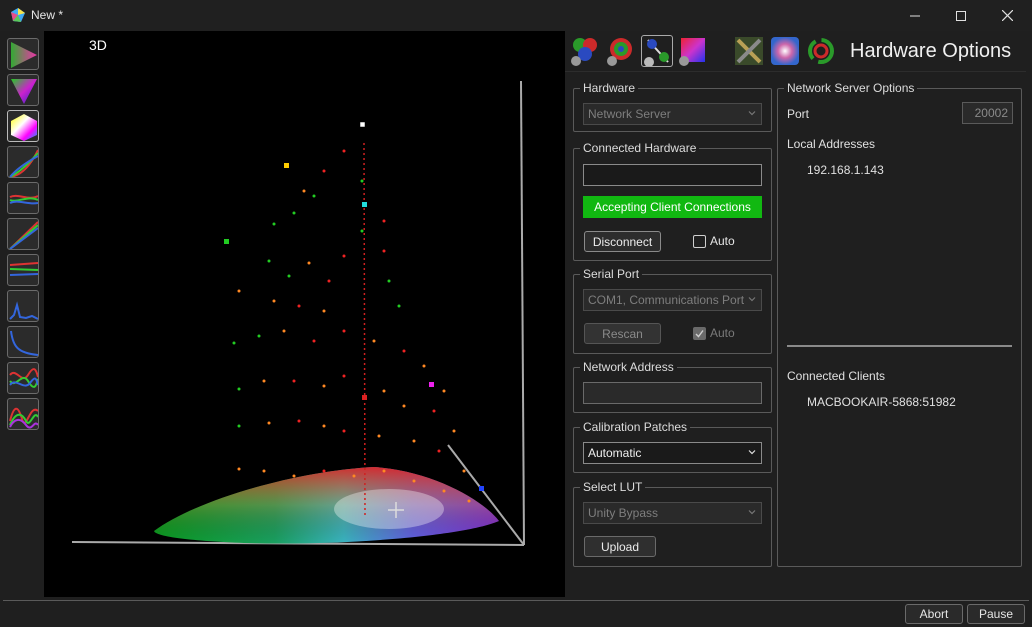 This screenshot has width=1032, height=627. What do you see at coordinates (611, 274) in the screenshot?
I see `serial-port-group-title: Serial Port` at bounding box center [611, 274].